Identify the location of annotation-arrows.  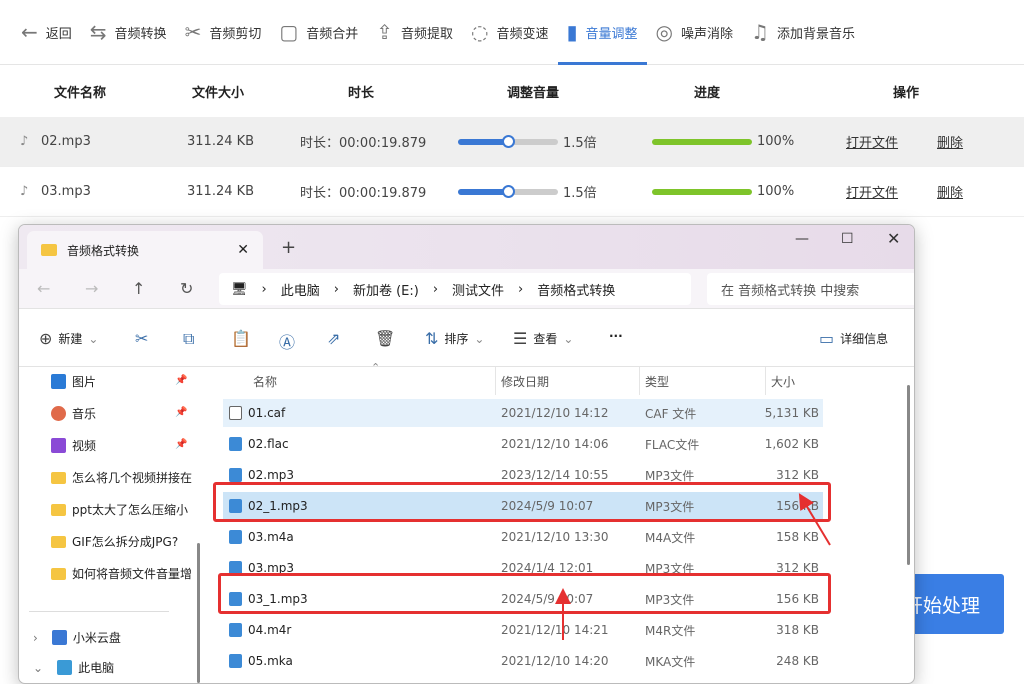
(693, 566).